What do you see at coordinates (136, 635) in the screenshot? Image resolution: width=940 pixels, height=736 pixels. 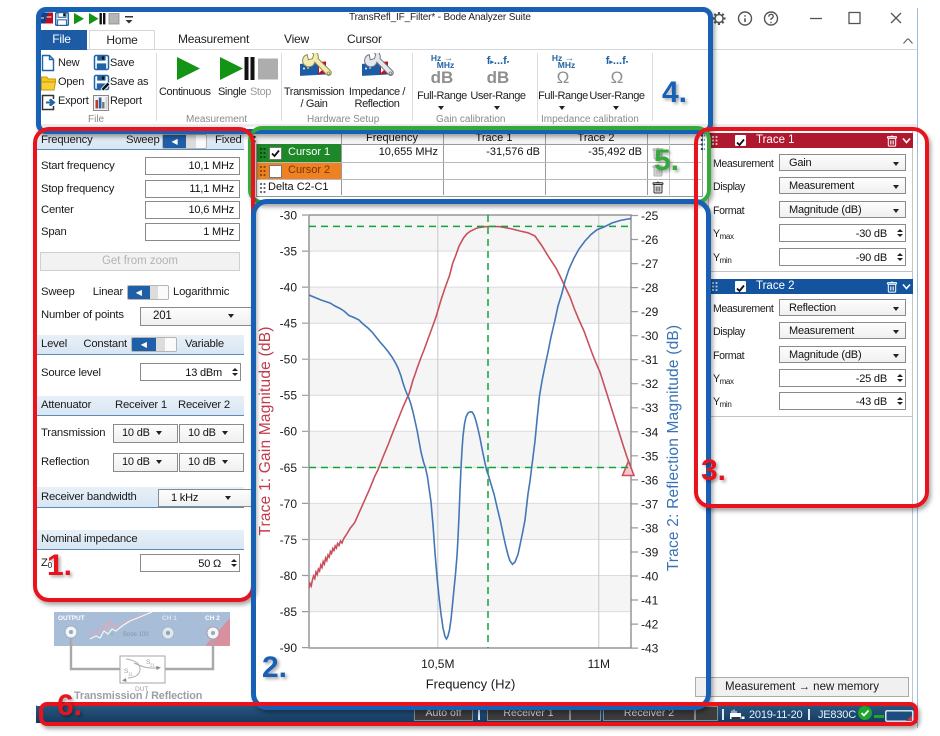 I see `svg-text: Bode 100` at bounding box center [136, 635].